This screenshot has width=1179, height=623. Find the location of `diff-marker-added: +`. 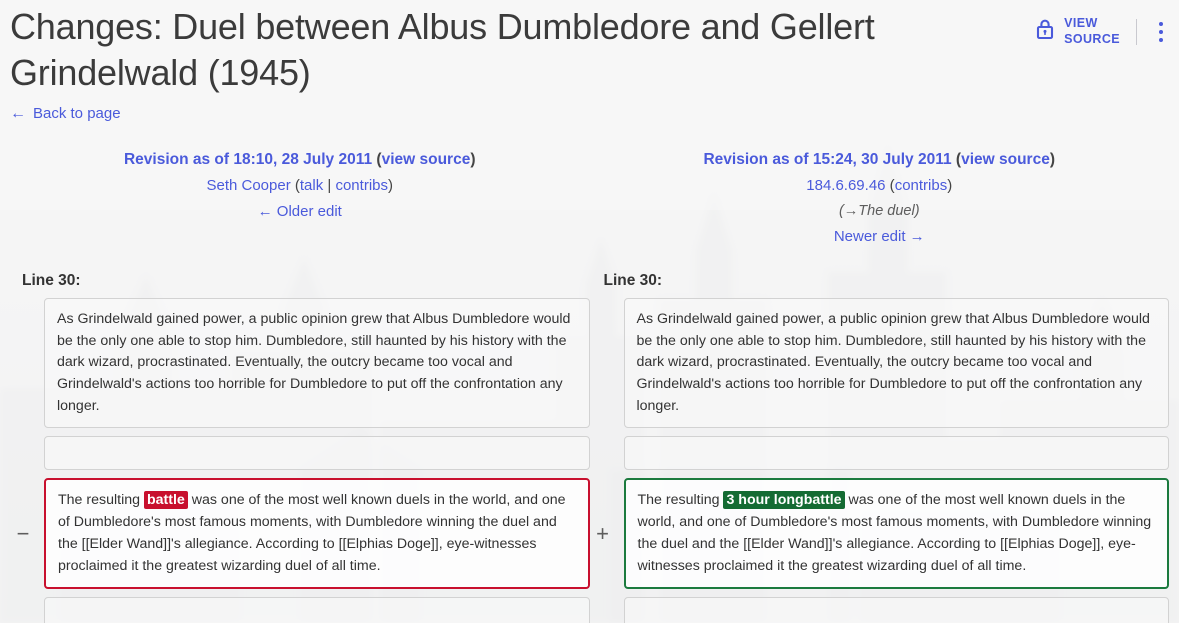

diff-marker-added: + is located at coordinates (602, 533).